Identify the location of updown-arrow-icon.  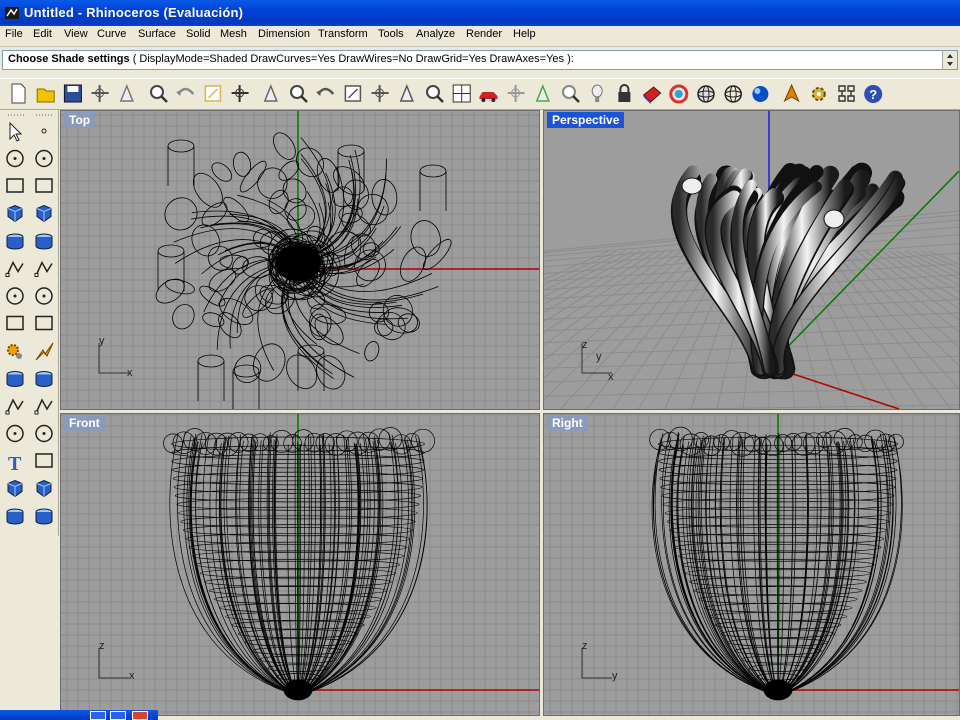
(950, 60).